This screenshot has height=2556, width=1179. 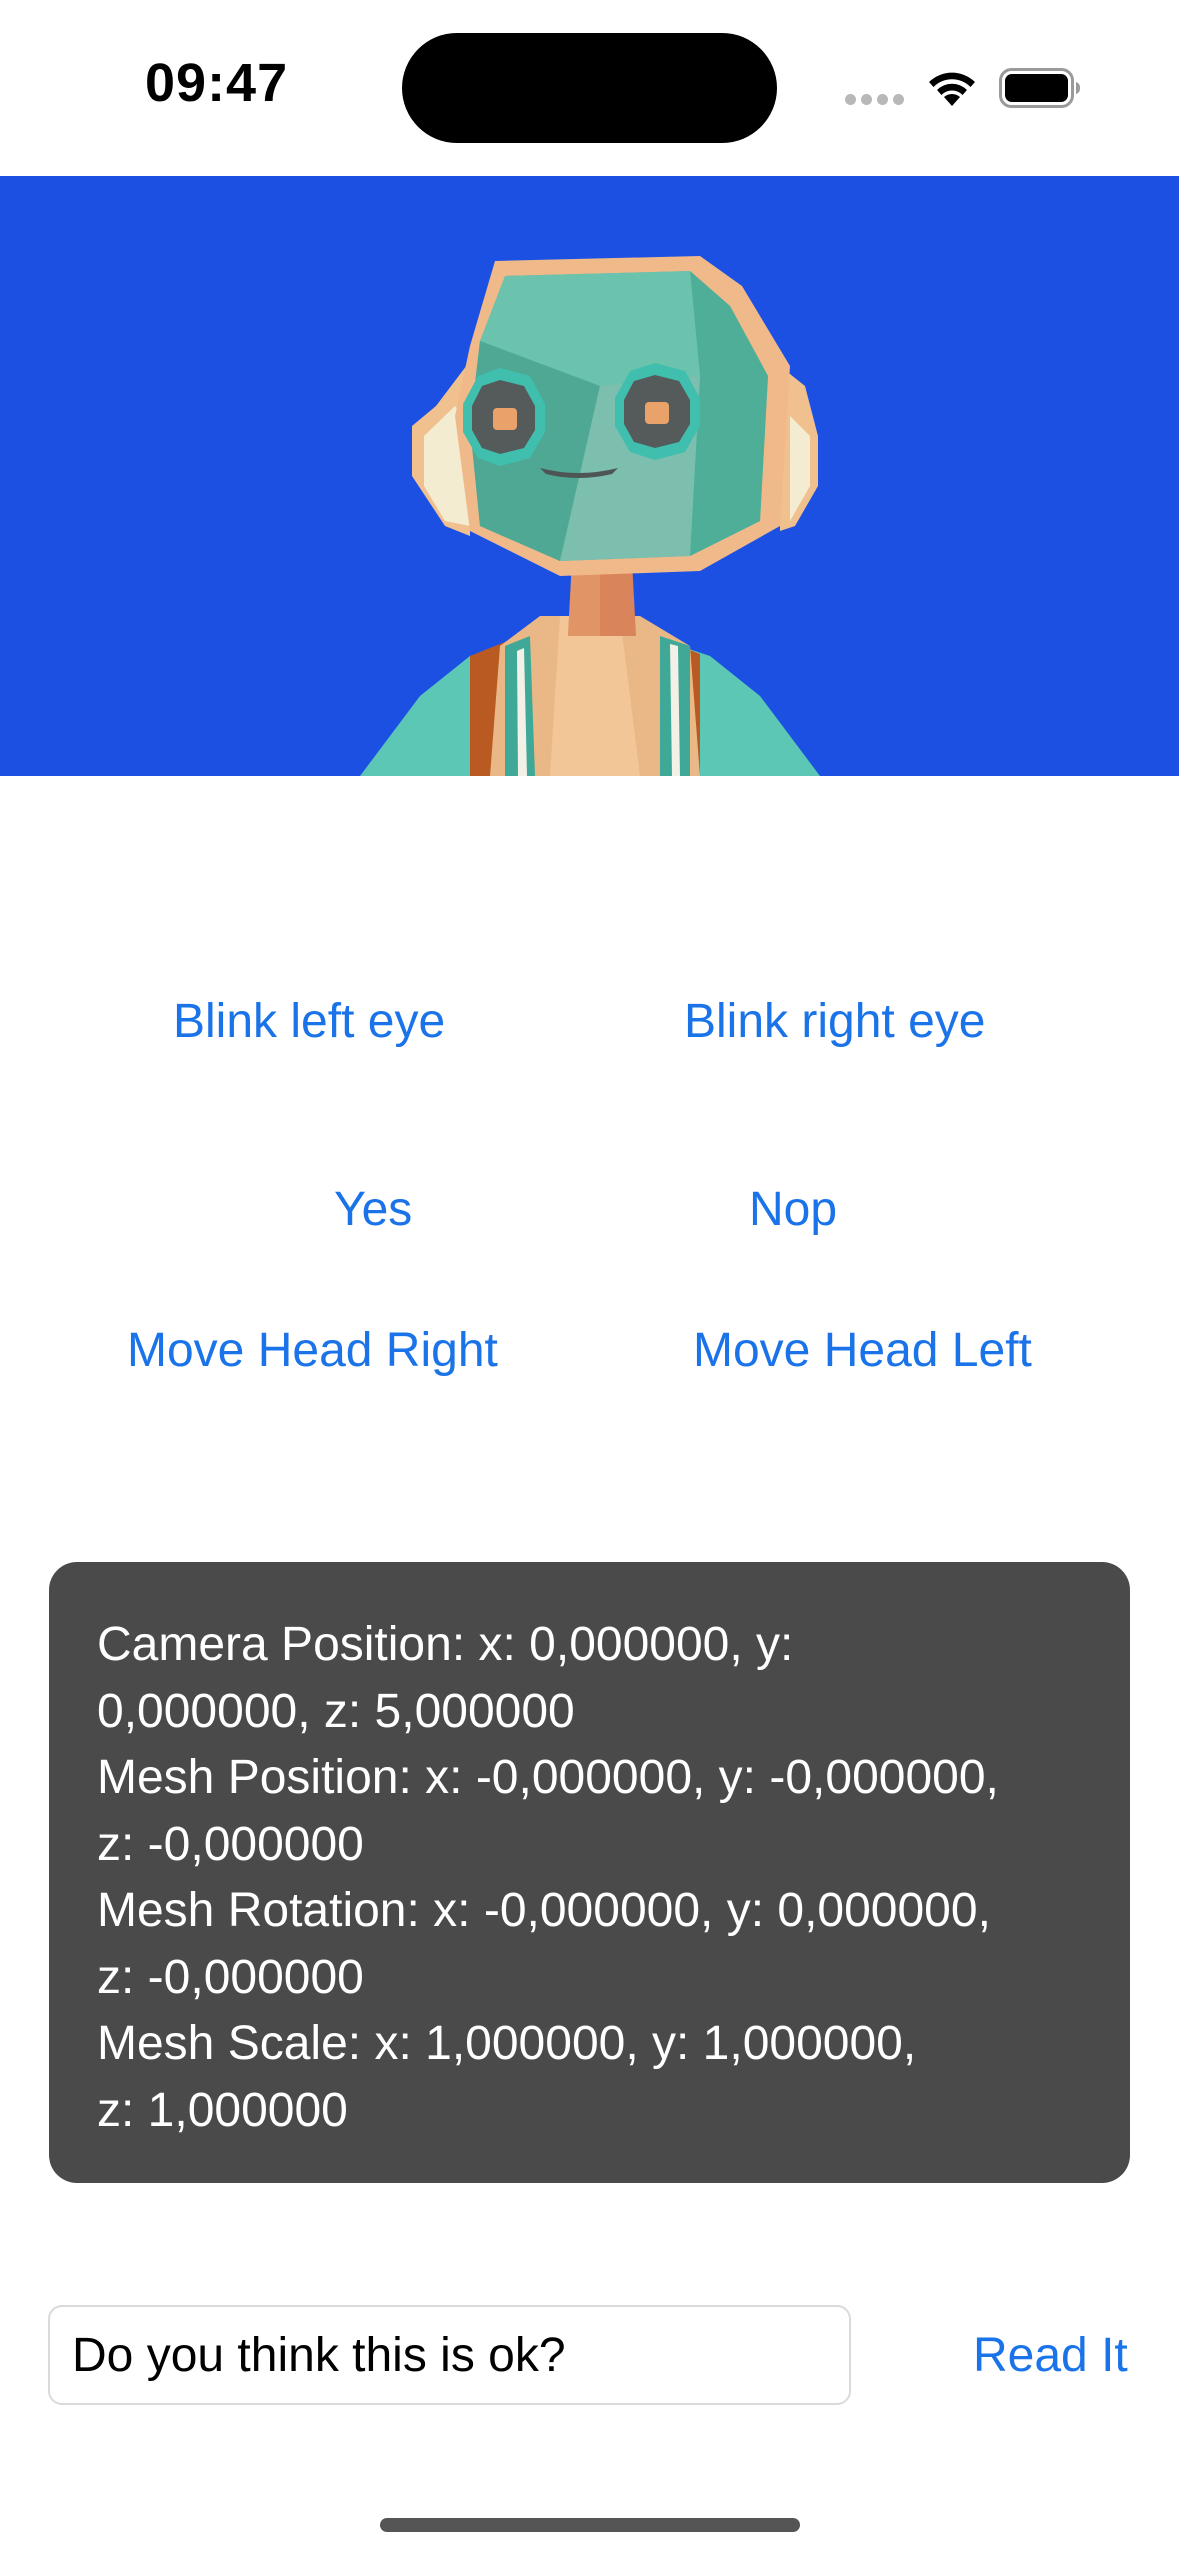 I want to click on move-head-right-button: Move Head Right, so click(x=312, y=1351).